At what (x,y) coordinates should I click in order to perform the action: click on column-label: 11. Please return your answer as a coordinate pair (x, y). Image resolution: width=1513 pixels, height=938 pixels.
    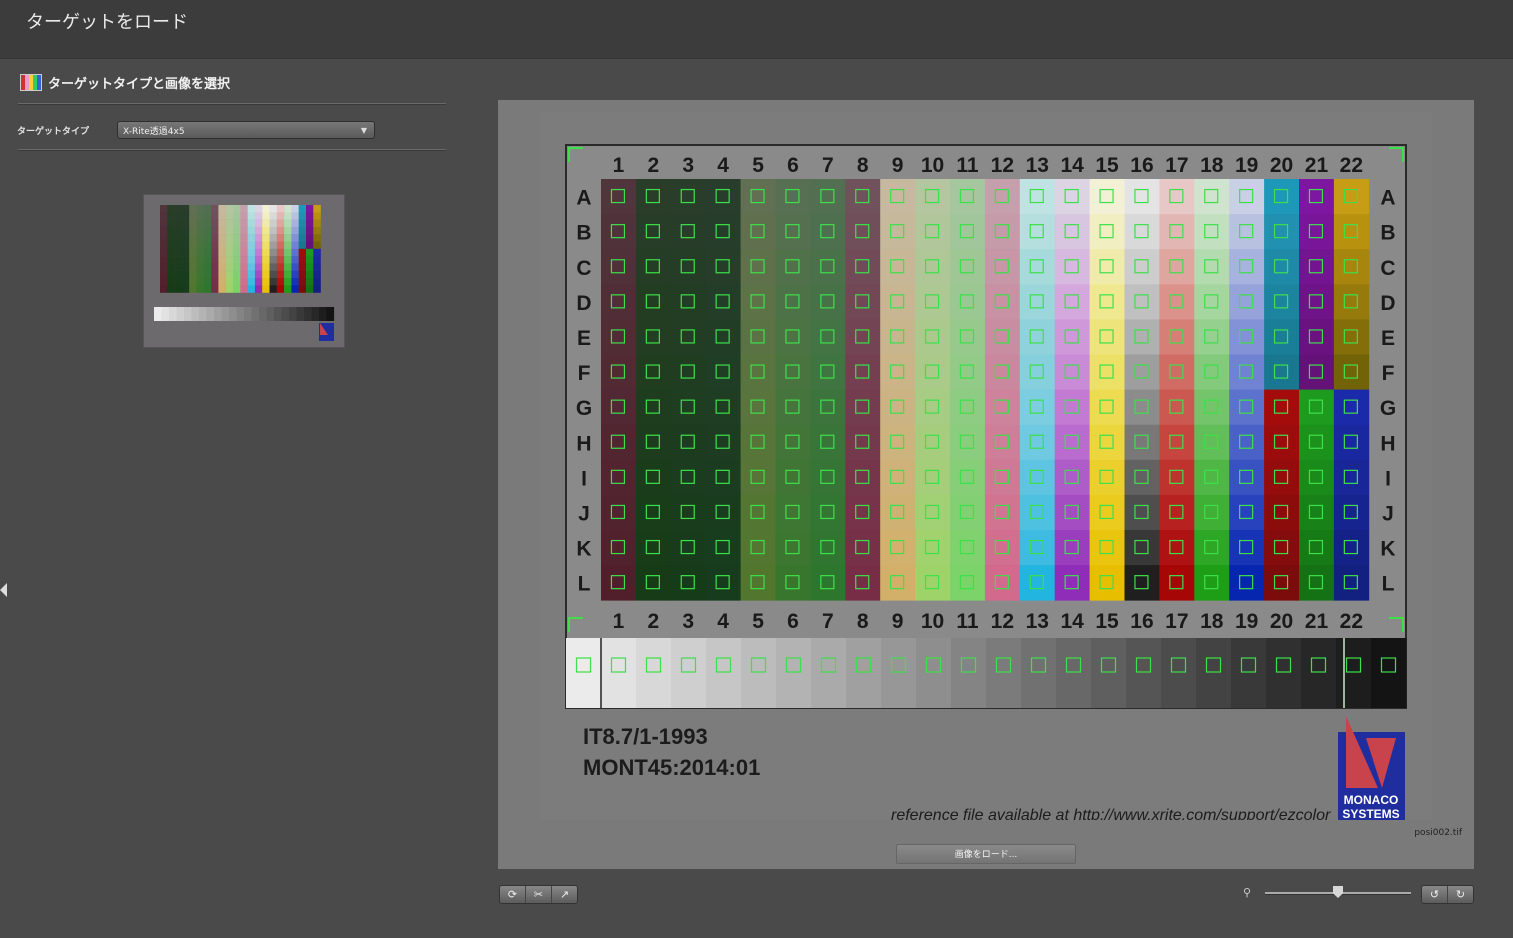
    Looking at the image, I should click on (967, 621).